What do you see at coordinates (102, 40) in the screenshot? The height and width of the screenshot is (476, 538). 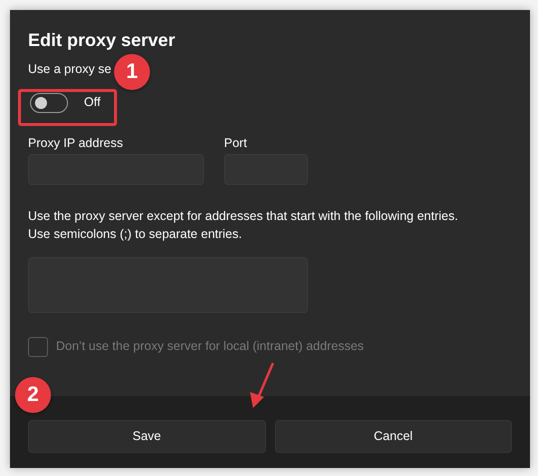 I see `dialog-title: Edit proxy server` at bounding box center [102, 40].